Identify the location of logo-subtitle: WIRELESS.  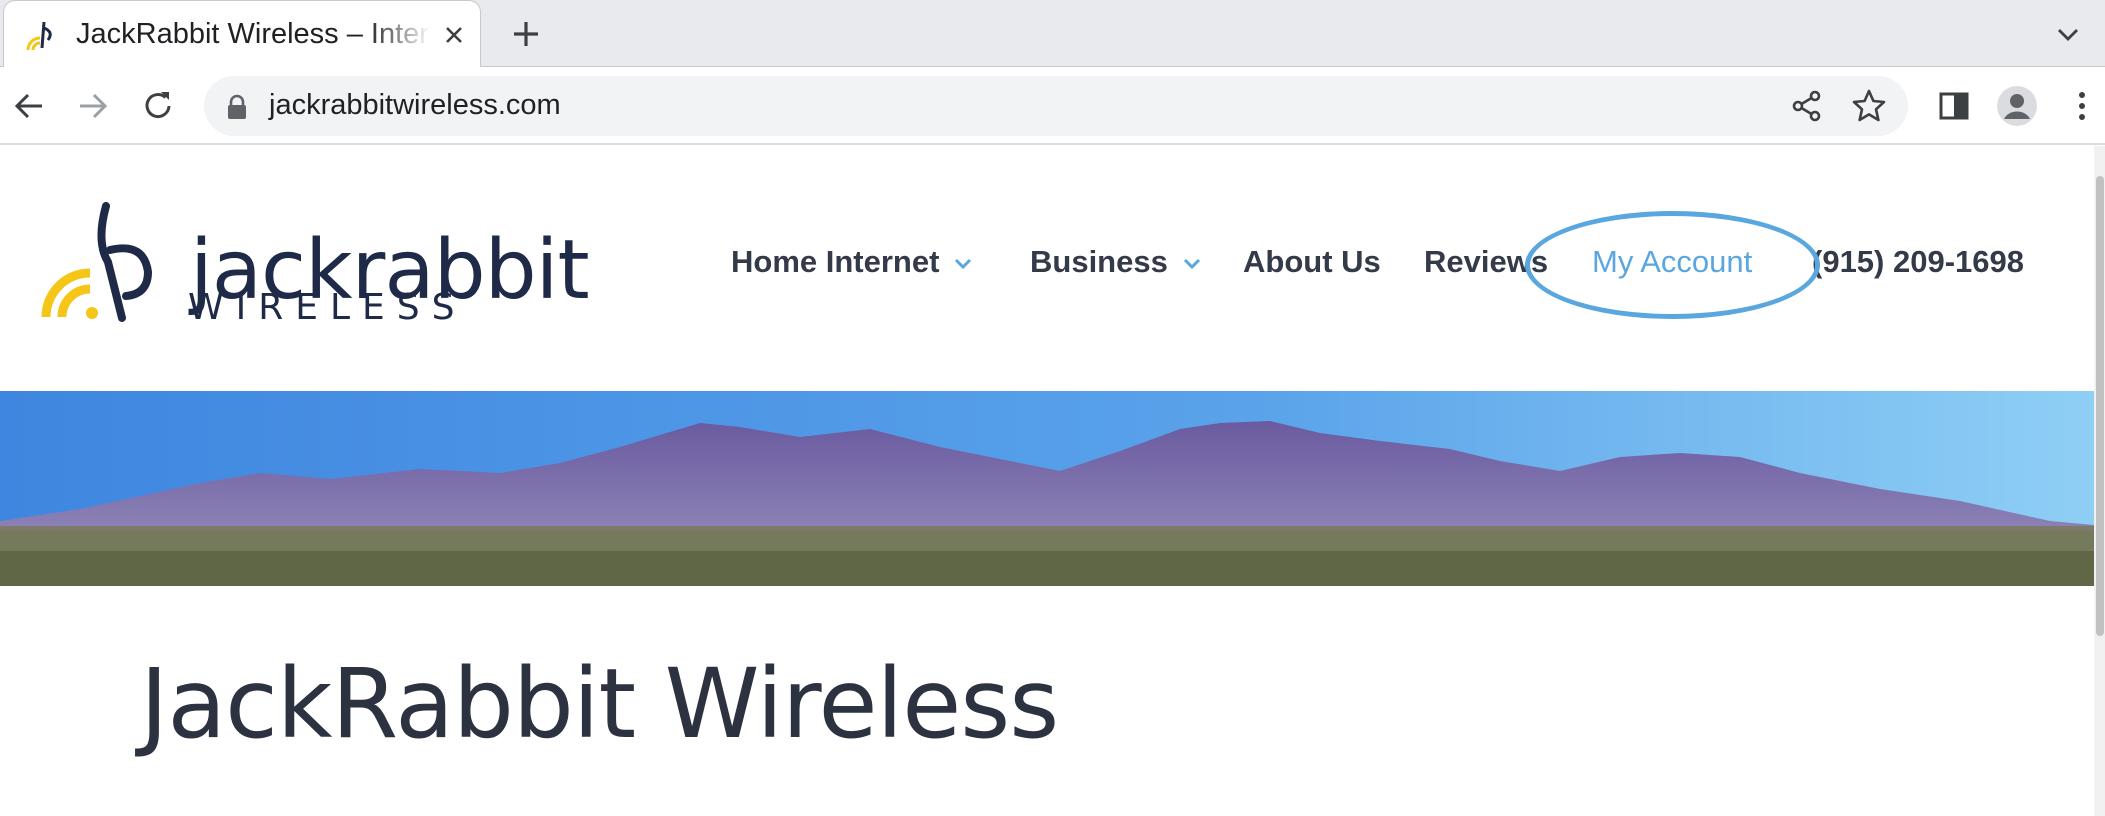
(327, 307).